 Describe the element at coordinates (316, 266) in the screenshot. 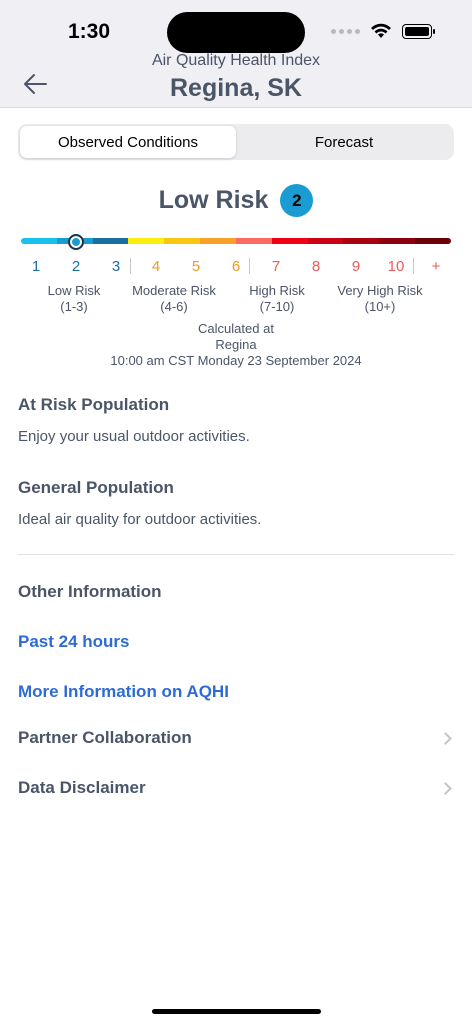

I see `scale-number: 8` at that location.